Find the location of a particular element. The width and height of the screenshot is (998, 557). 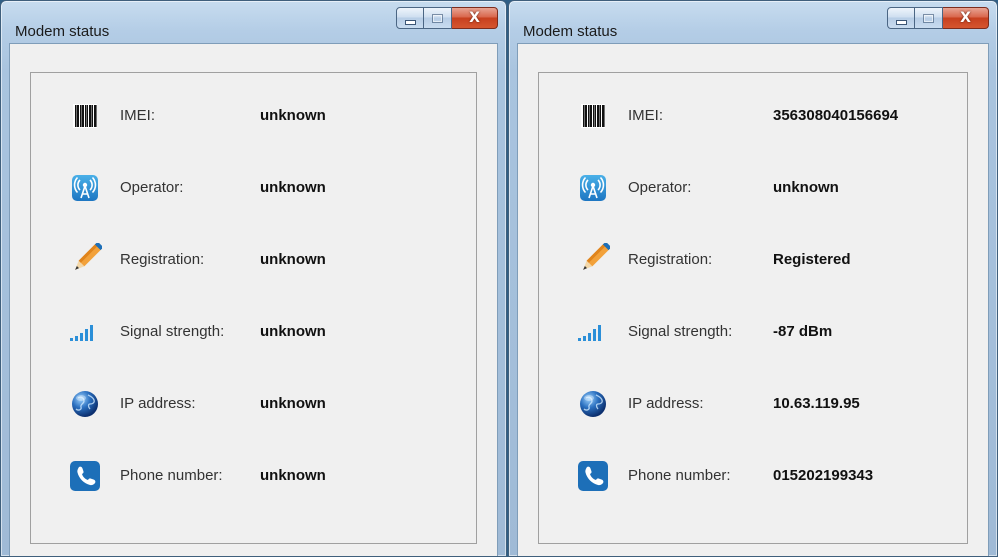

status-row: Signal strength: unknown is located at coordinates (253, 332).